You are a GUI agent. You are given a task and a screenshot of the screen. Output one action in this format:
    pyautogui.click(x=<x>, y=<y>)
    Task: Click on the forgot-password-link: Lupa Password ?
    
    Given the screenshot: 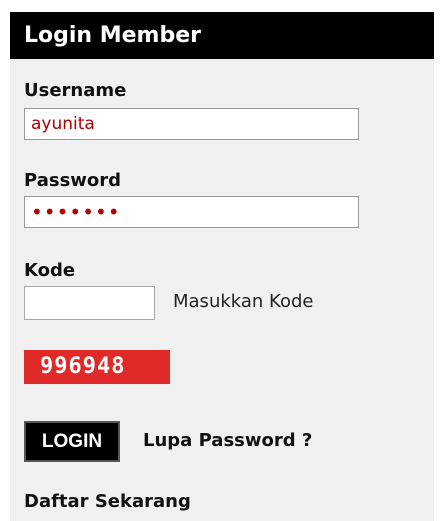 What is the action you would take?
    pyautogui.click(x=227, y=440)
    